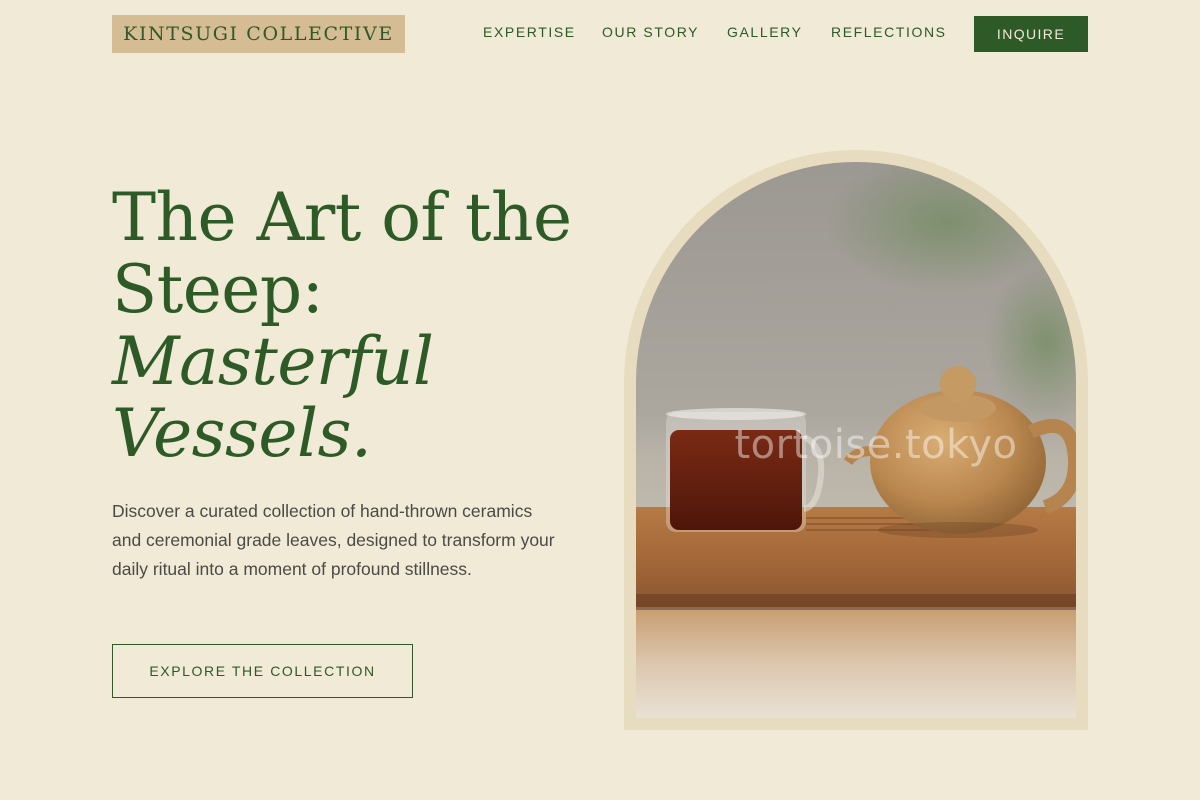  I want to click on nav-reflections: REFLECTIONS, so click(889, 32).